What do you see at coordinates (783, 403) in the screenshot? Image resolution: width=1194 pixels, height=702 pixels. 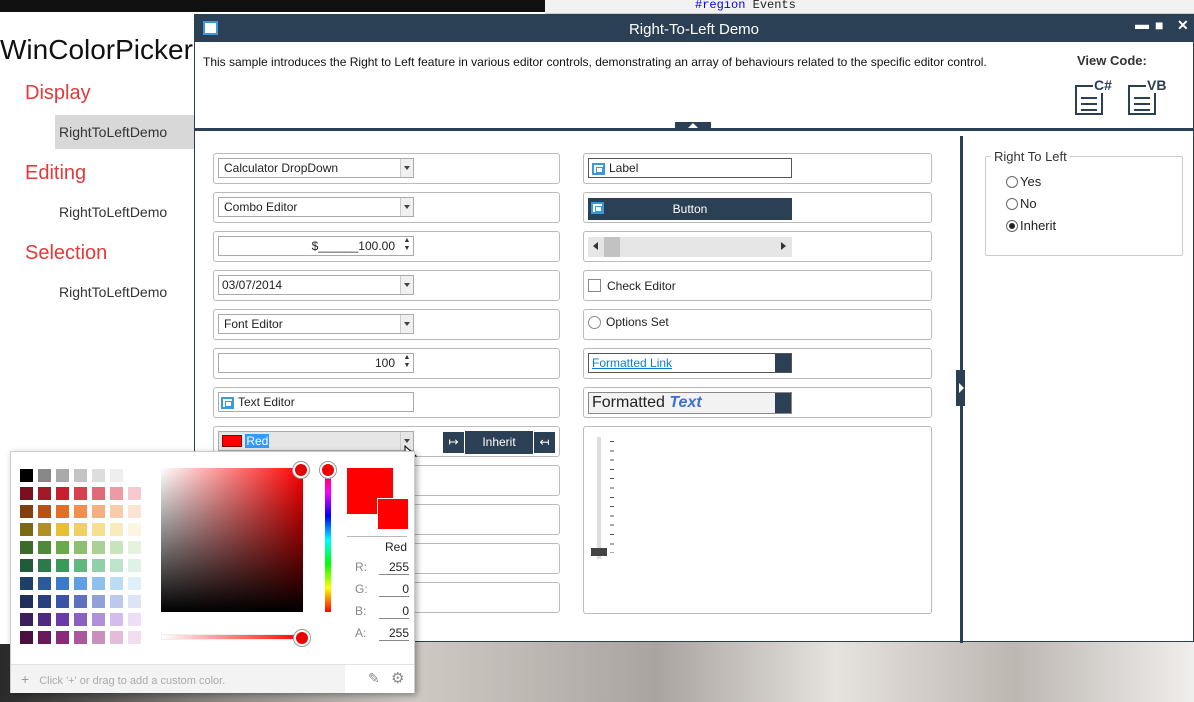 I see `formatted-text-button` at bounding box center [783, 403].